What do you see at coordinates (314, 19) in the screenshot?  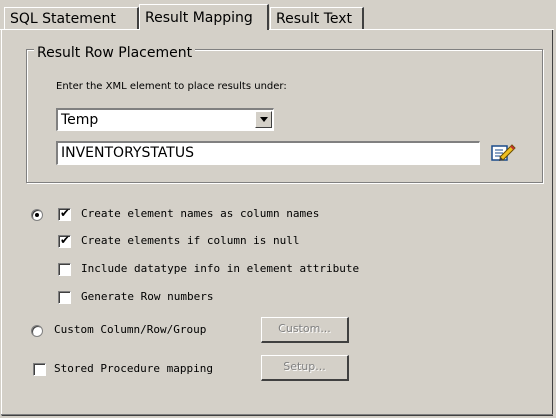 I see `tab-result-text-label: Result Text` at bounding box center [314, 19].